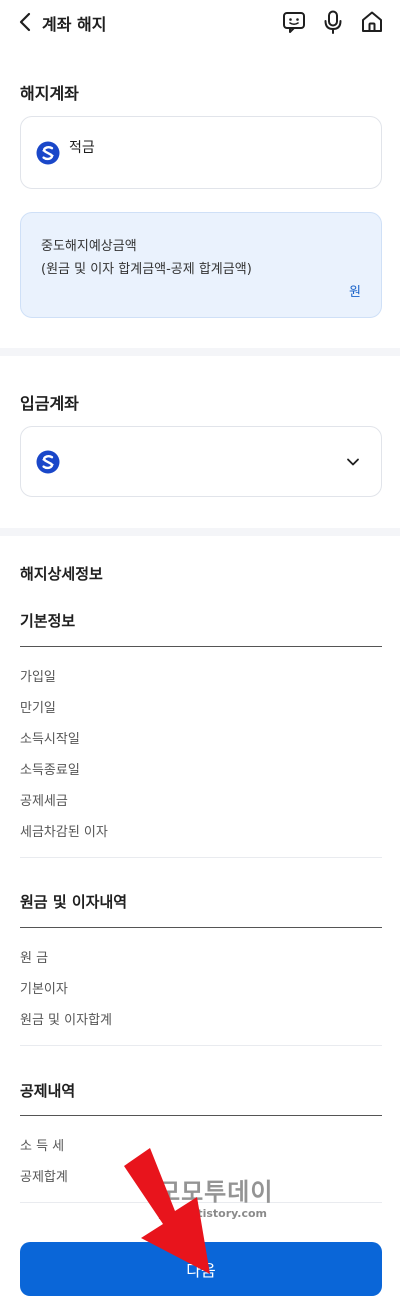 The width and height of the screenshot is (400, 1311). I want to click on chevron-down-icon, so click(353, 462).